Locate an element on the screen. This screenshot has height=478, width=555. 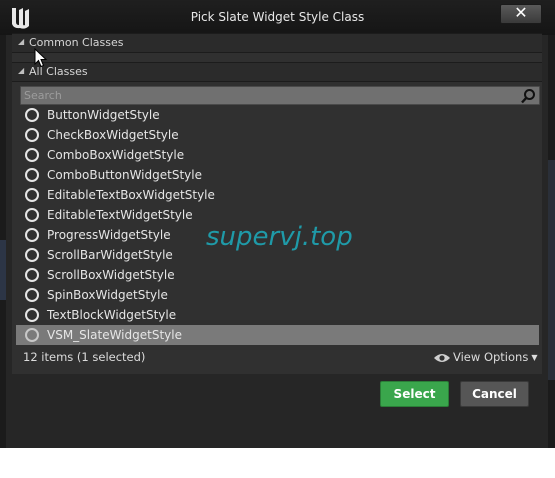
list-item: ScrollBoxWidgetStyle is located at coordinates (277, 275).